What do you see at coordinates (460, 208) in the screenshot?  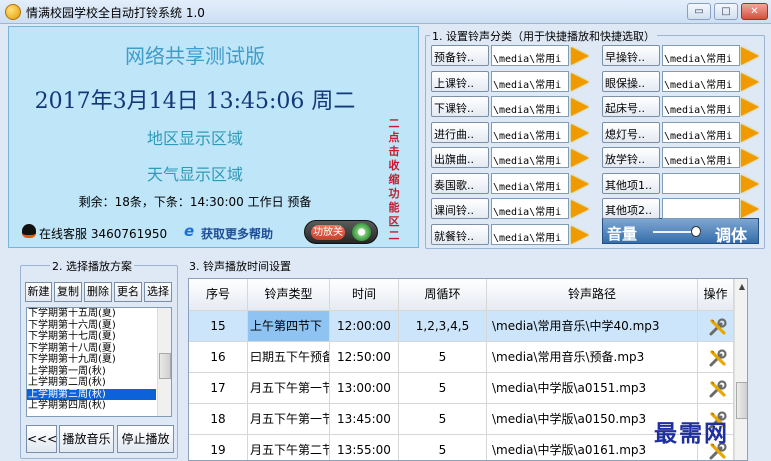 I see `bell-category-button: 课间铃..` at bounding box center [460, 208].